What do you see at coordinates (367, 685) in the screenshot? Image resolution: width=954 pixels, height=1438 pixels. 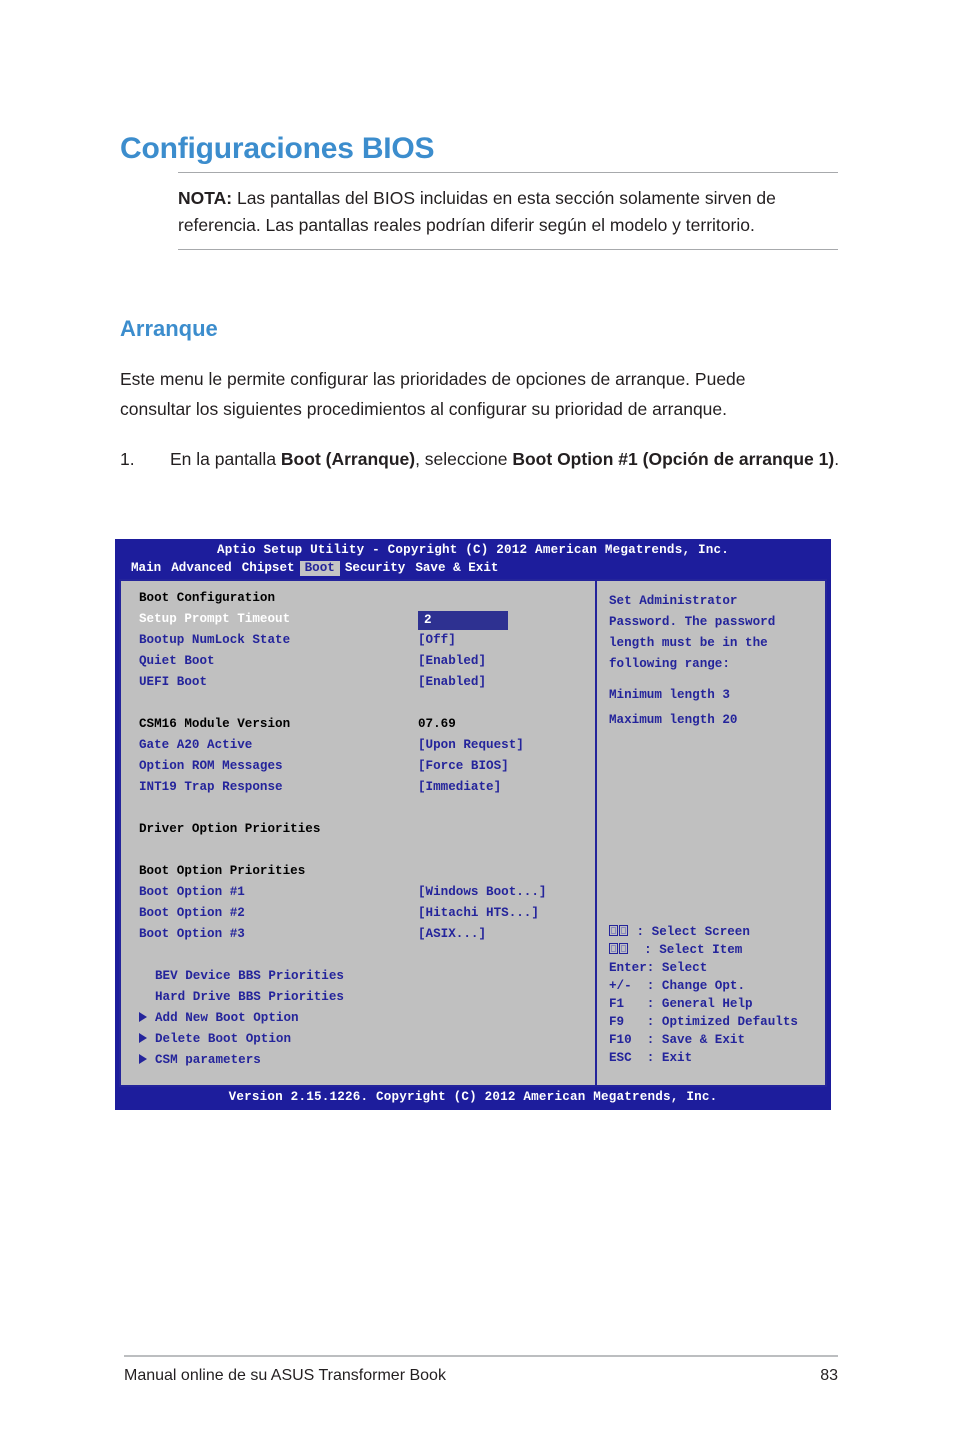 I see `bios-setting-row: UEFI Boot [Enabled]` at bounding box center [367, 685].